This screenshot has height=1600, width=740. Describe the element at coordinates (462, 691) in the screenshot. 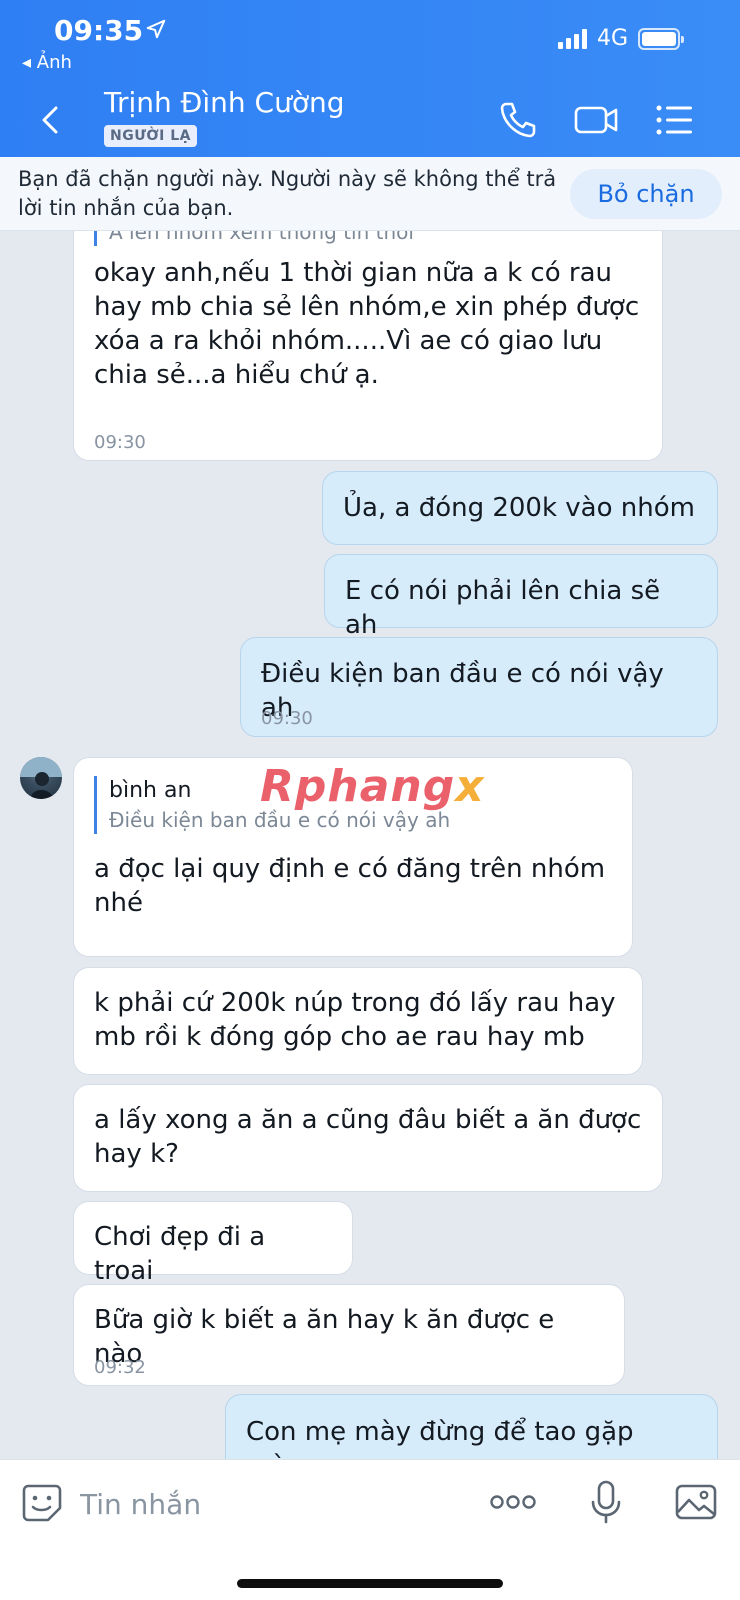

I see `message-text: Điều kiện ban đầu e có nói vậy ah` at that location.